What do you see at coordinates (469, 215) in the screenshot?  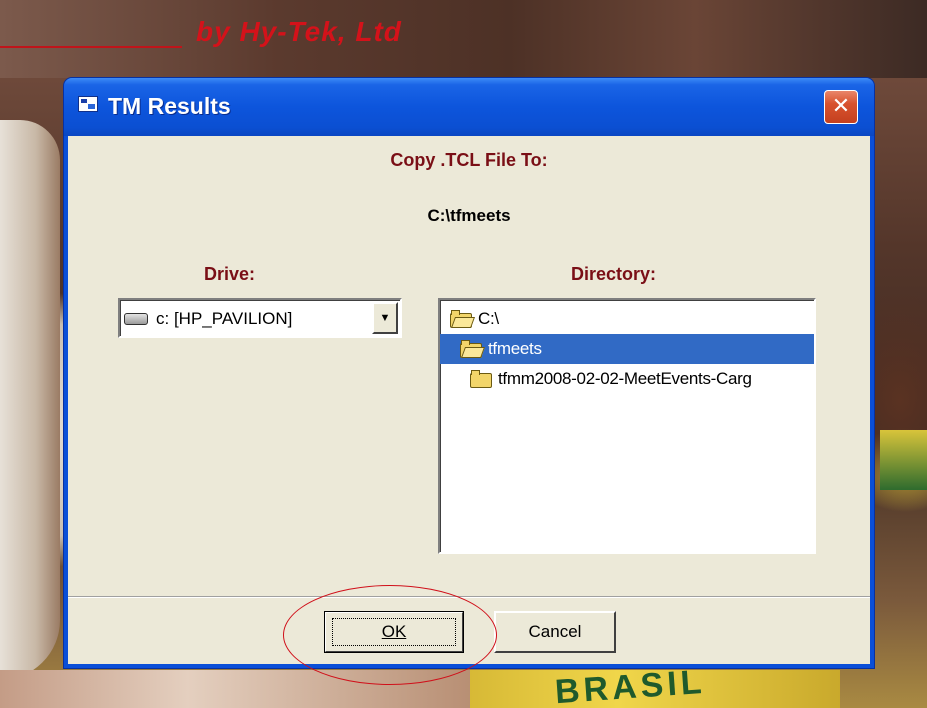 I see `current-path: C:\tfmeets` at bounding box center [469, 215].